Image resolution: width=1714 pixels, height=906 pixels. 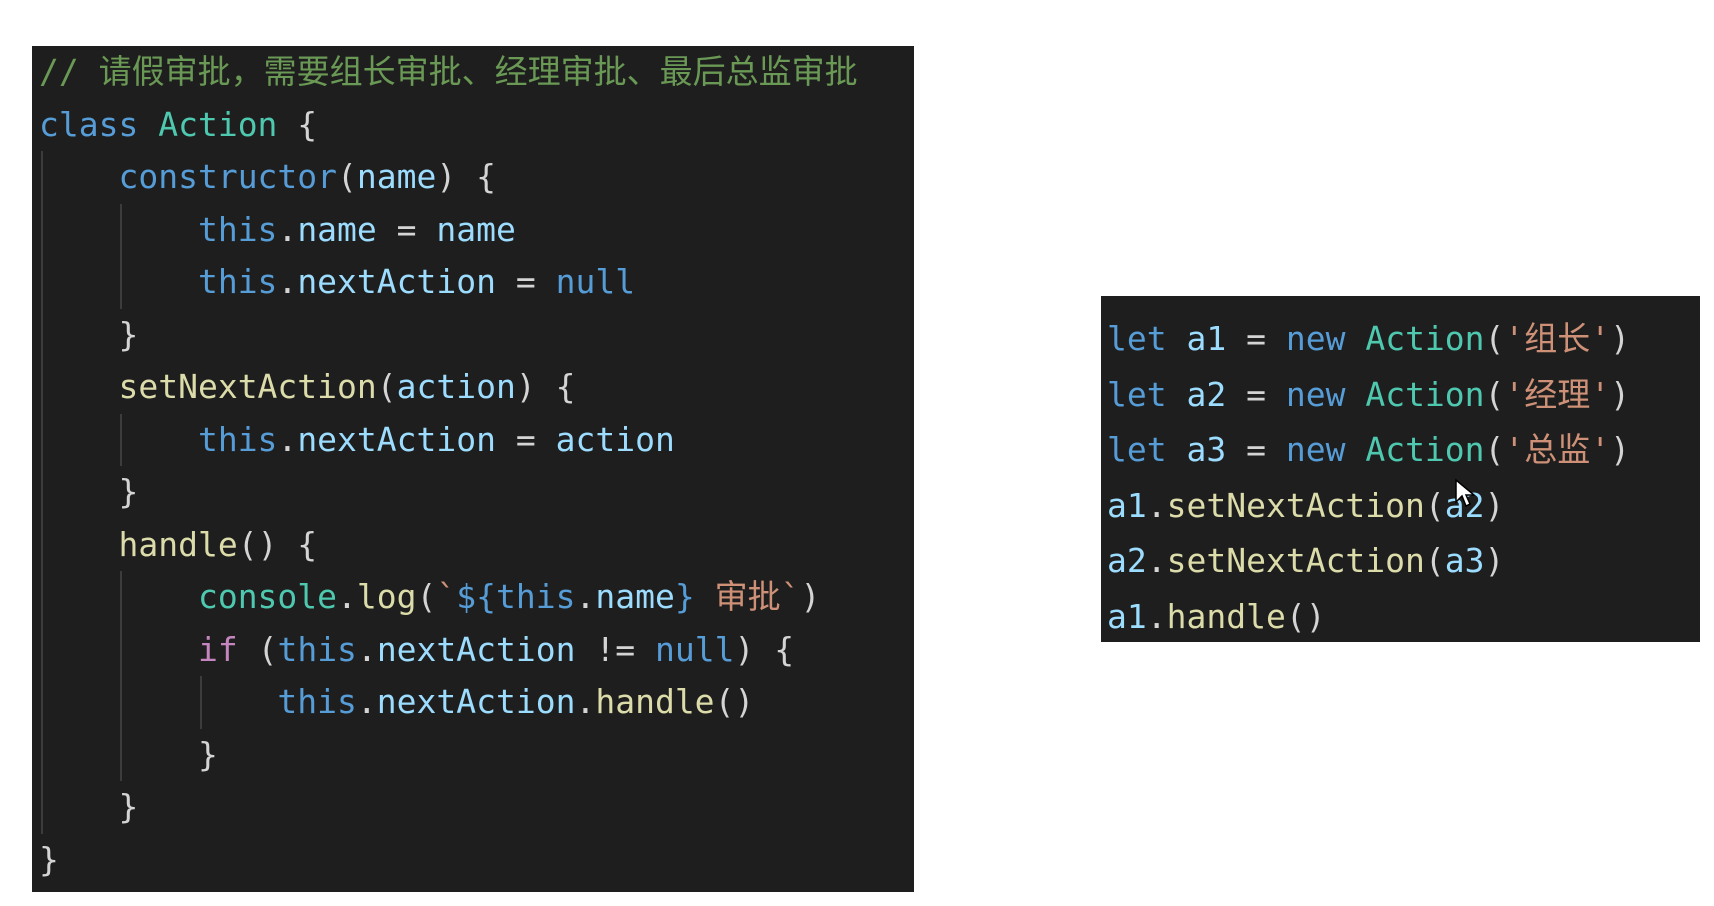 I want to click on code-token: (), so click(x=1305, y=616).